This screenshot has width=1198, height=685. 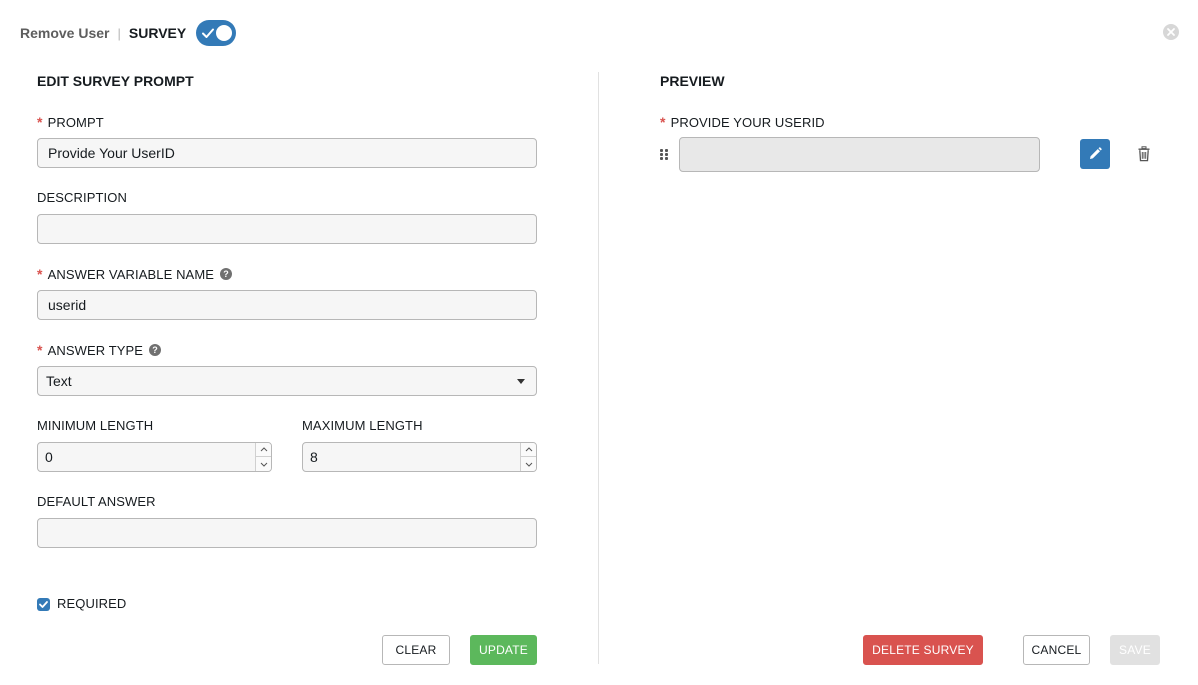 What do you see at coordinates (1056, 650) in the screenshot?
I see `cancel-button: CANCEL` at bounding box center [1056, 650].